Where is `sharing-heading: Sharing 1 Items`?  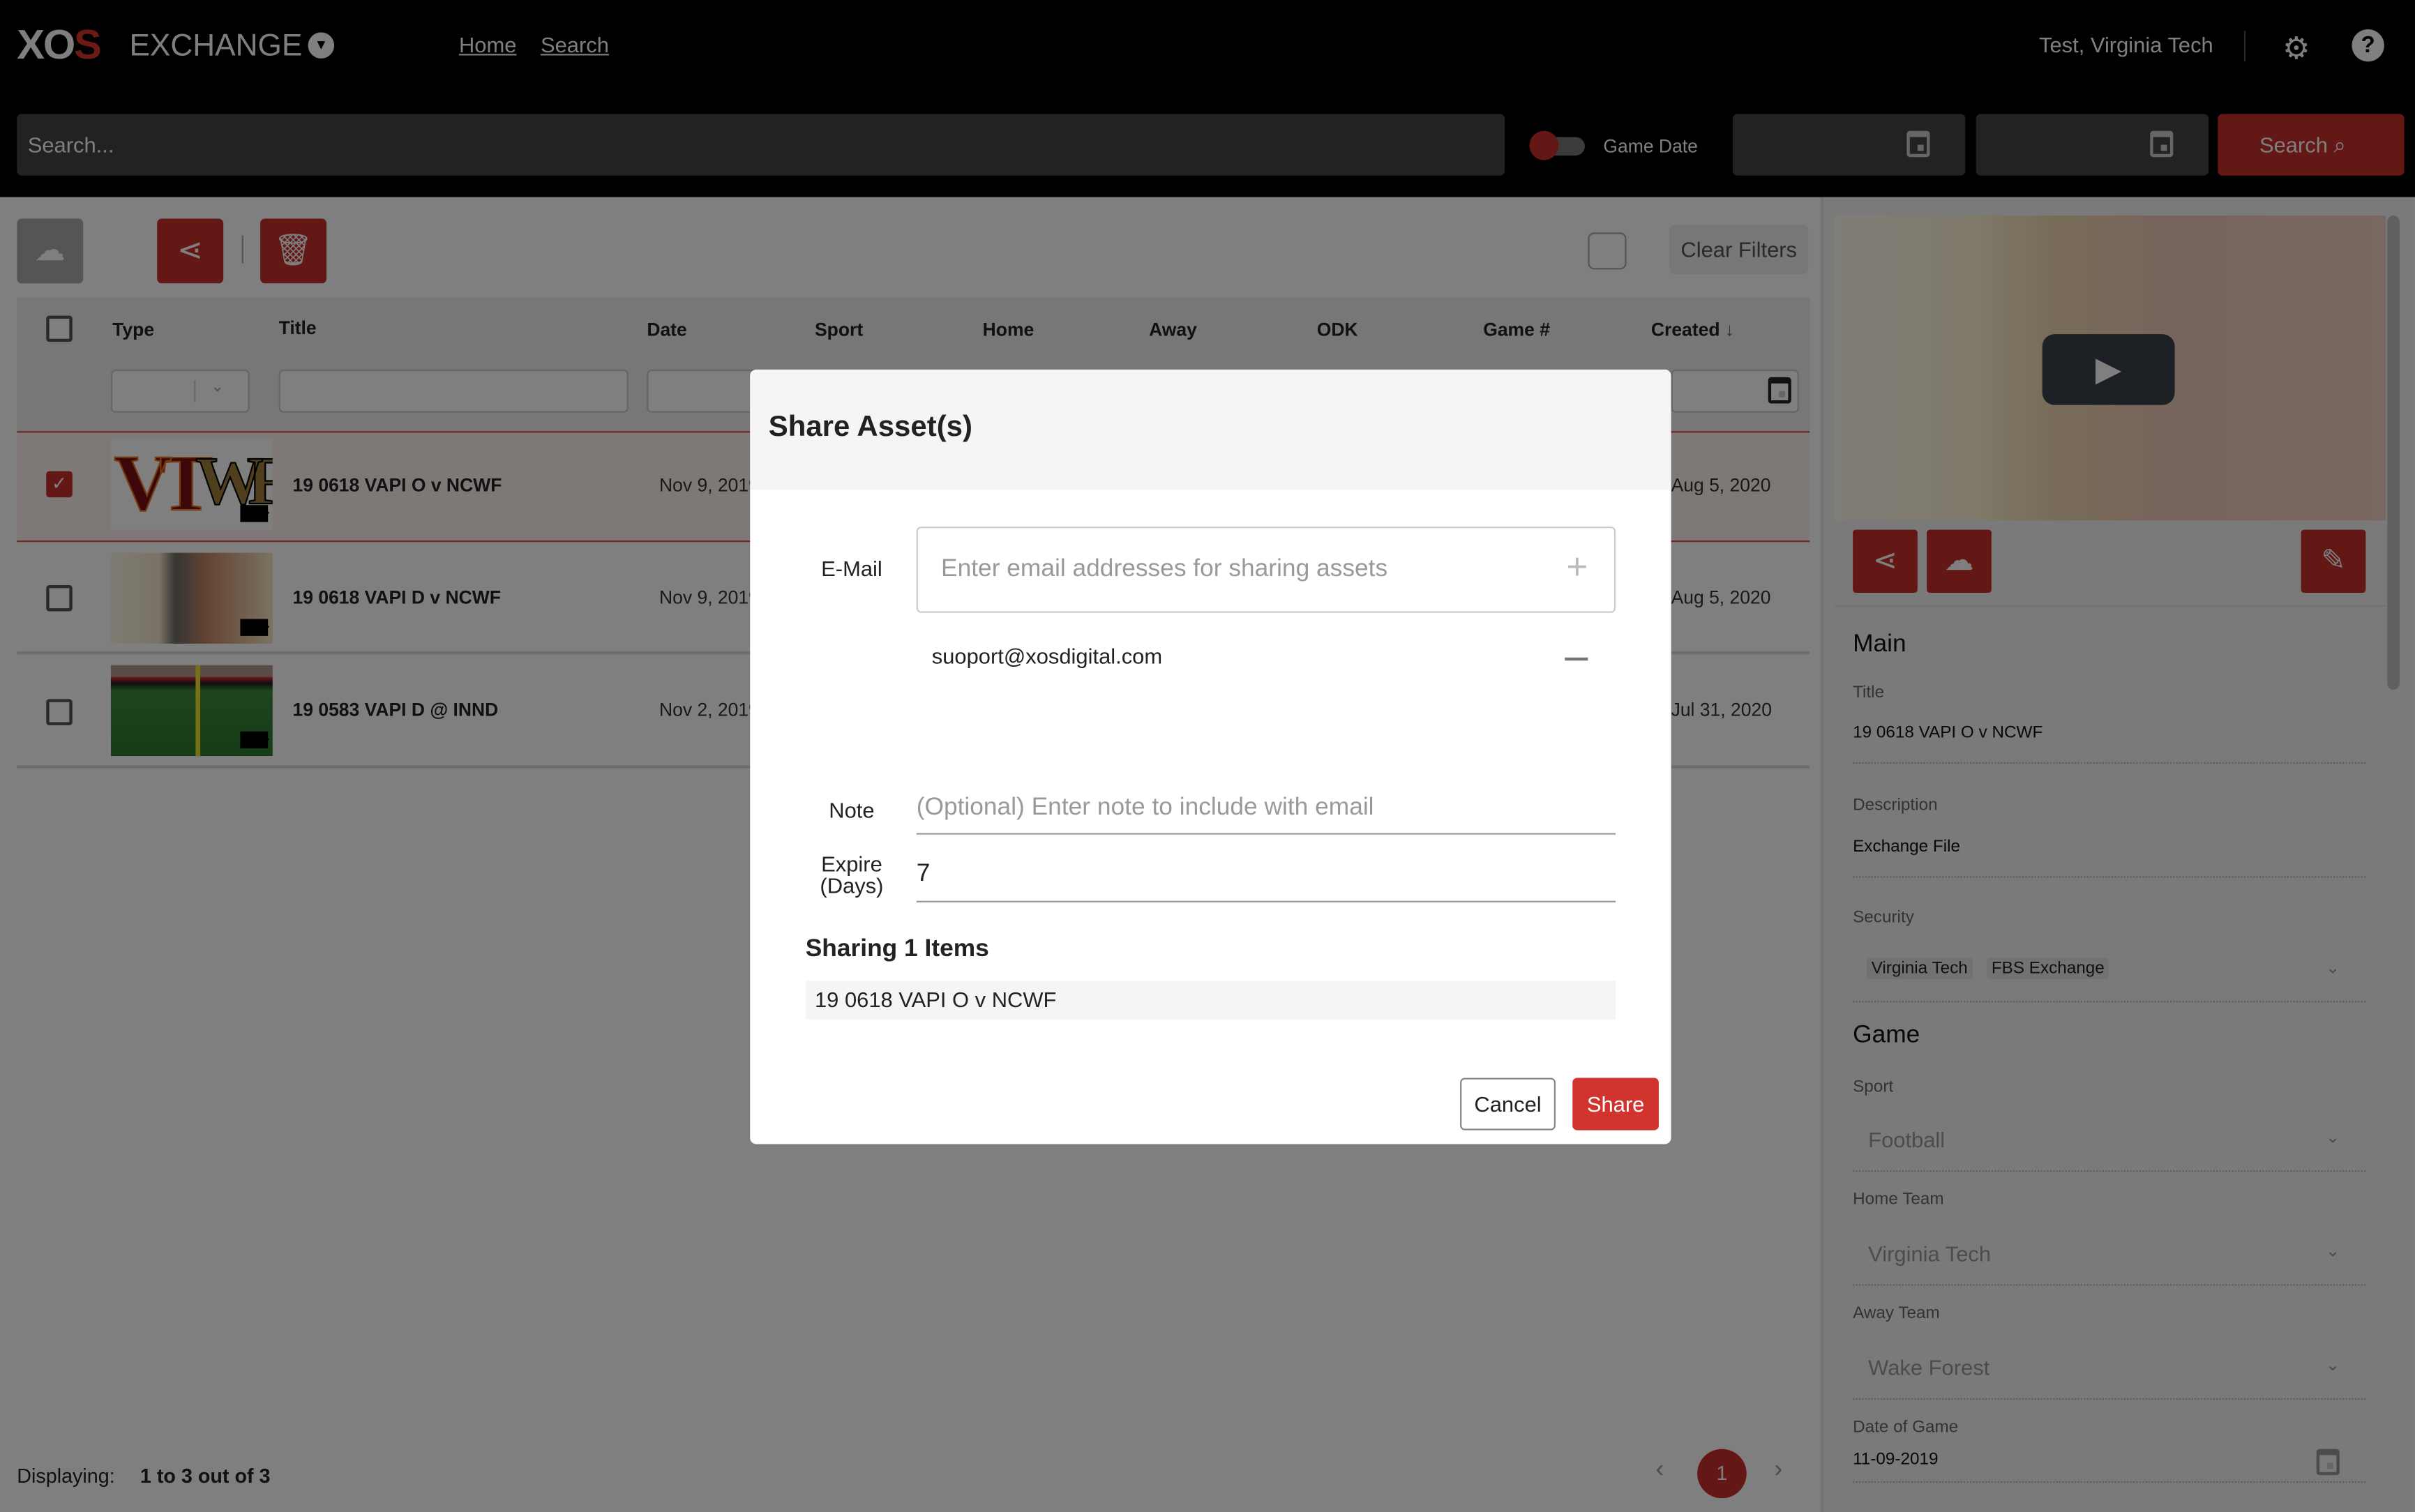 sharing-heading: Sharing 1 Items is located at coordinates (897, 949).